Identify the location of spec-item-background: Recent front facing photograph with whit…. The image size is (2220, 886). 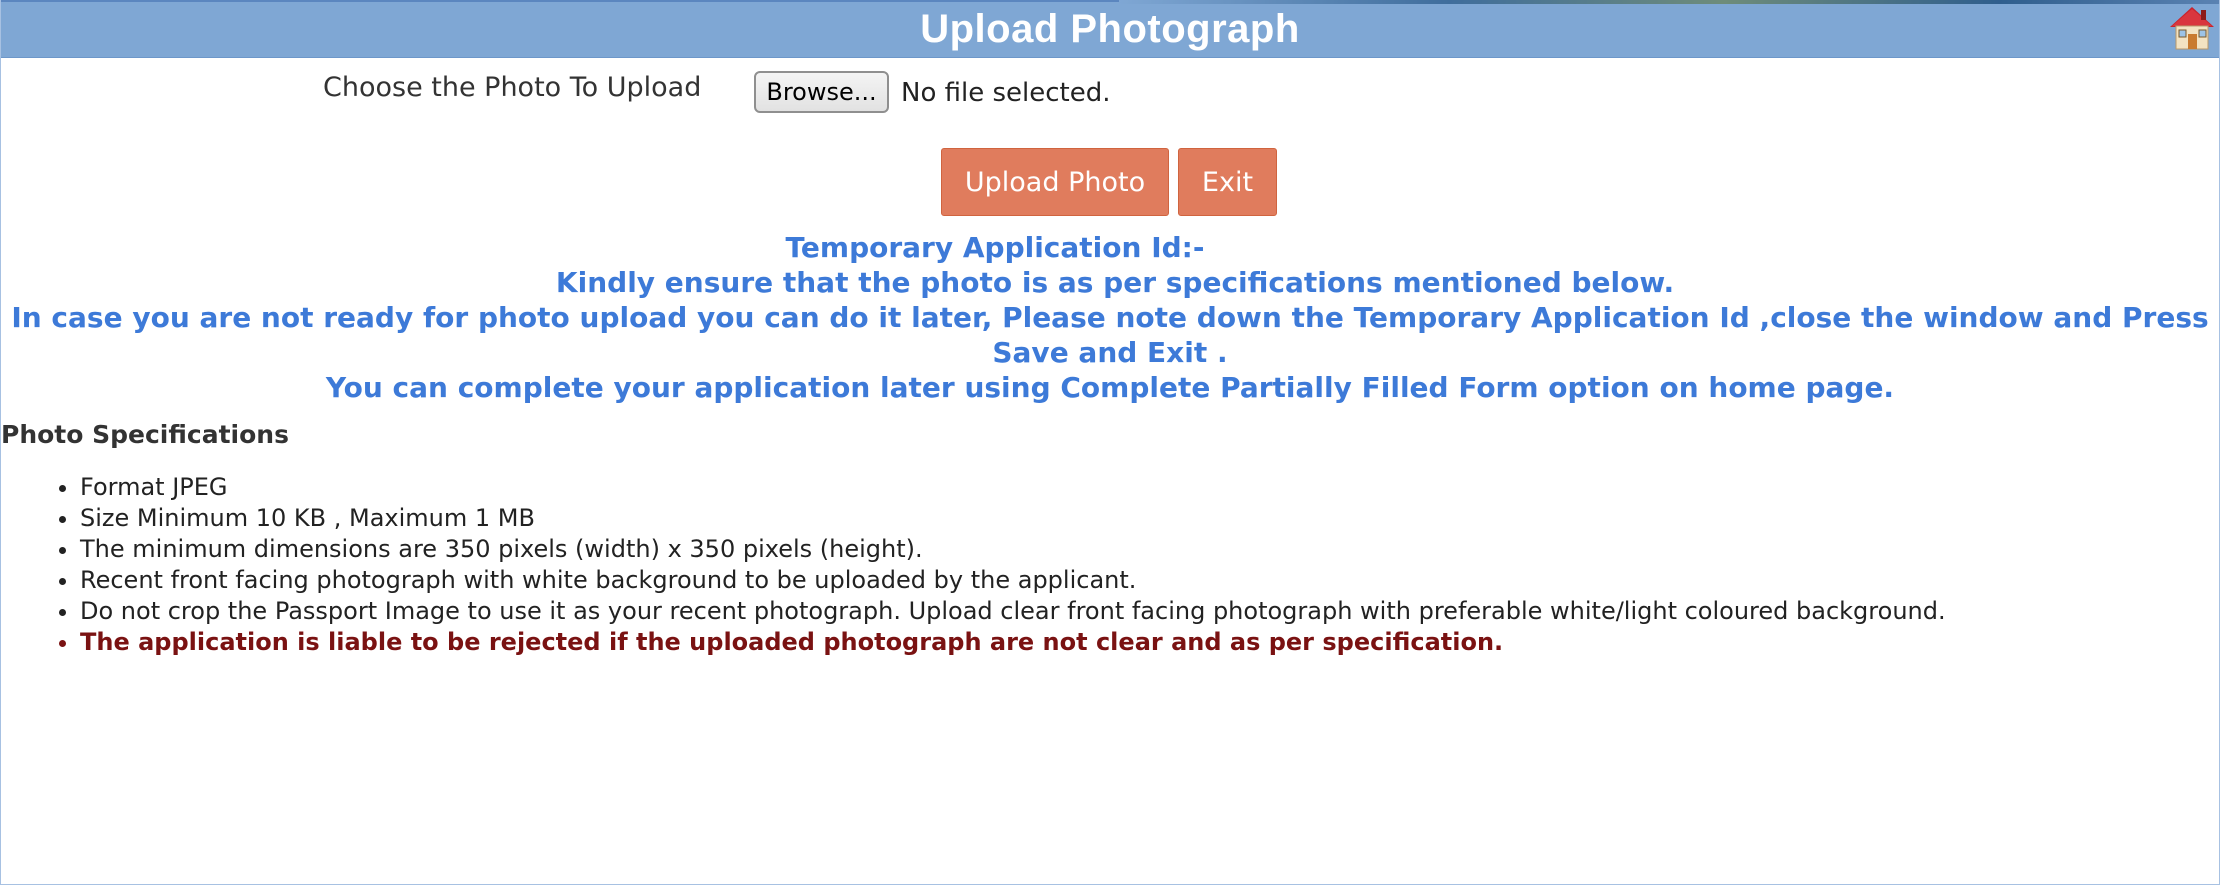
(1013, 580).